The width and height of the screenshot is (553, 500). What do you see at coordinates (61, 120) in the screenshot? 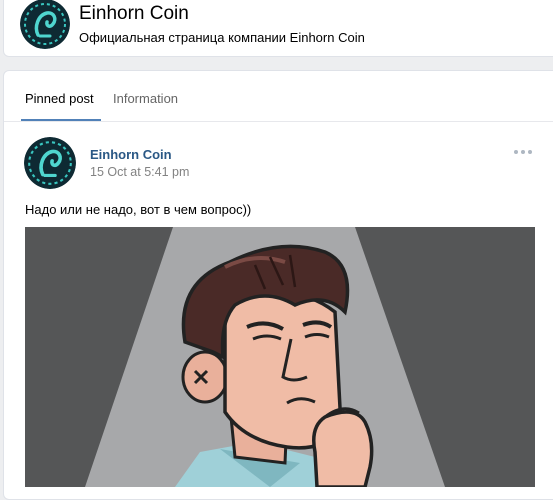
I see `active-tab-indicator` at bounding box center [61, 120].